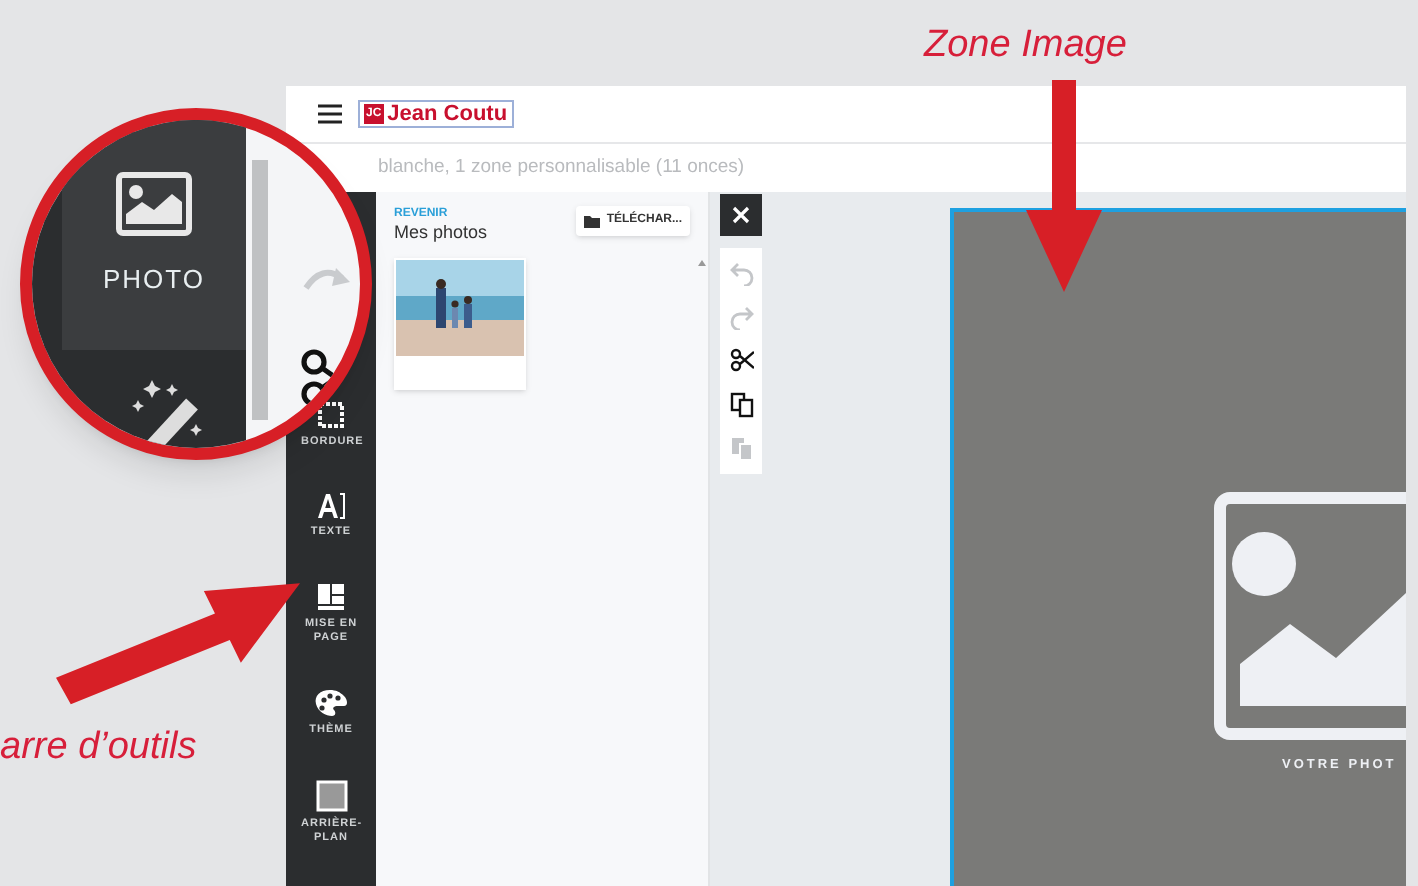 This screenshot has height=886, width=1418. I want to click on image-placeholder-icon, so click(1310, 616).